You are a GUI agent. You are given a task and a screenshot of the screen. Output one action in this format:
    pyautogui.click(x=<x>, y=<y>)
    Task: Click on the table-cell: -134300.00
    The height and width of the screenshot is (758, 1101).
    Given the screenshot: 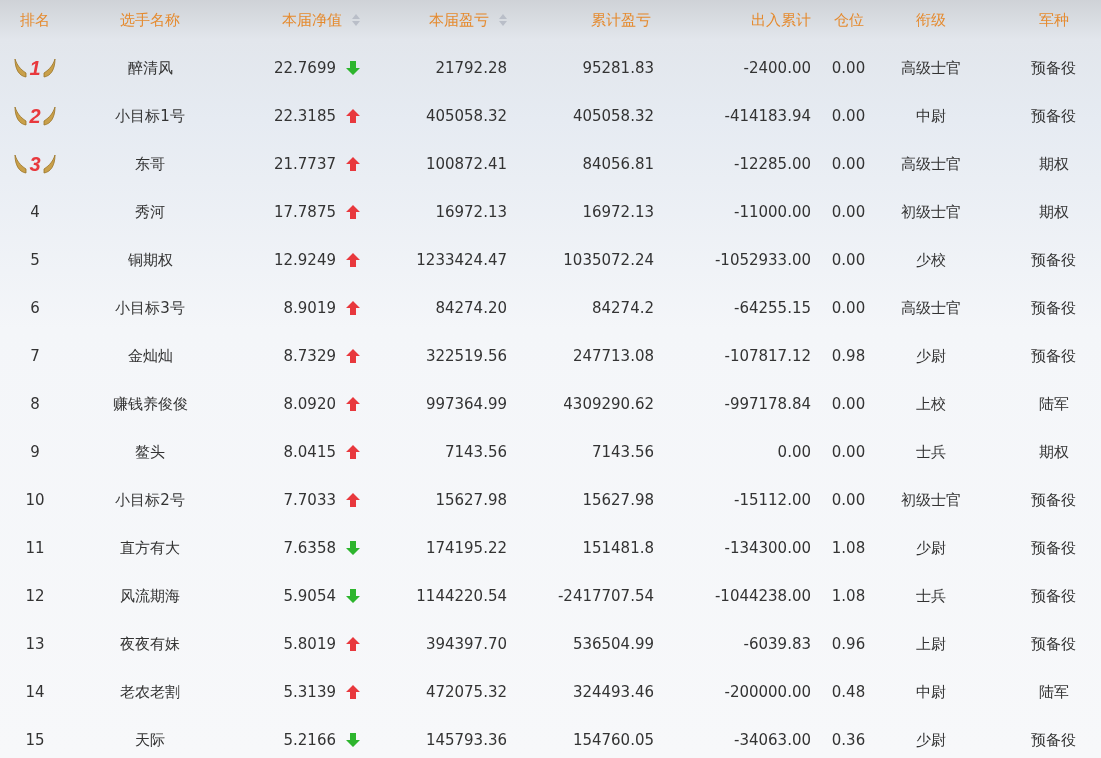 What is the action you would take?
    pyautogui.click(x=767, y=548)
    